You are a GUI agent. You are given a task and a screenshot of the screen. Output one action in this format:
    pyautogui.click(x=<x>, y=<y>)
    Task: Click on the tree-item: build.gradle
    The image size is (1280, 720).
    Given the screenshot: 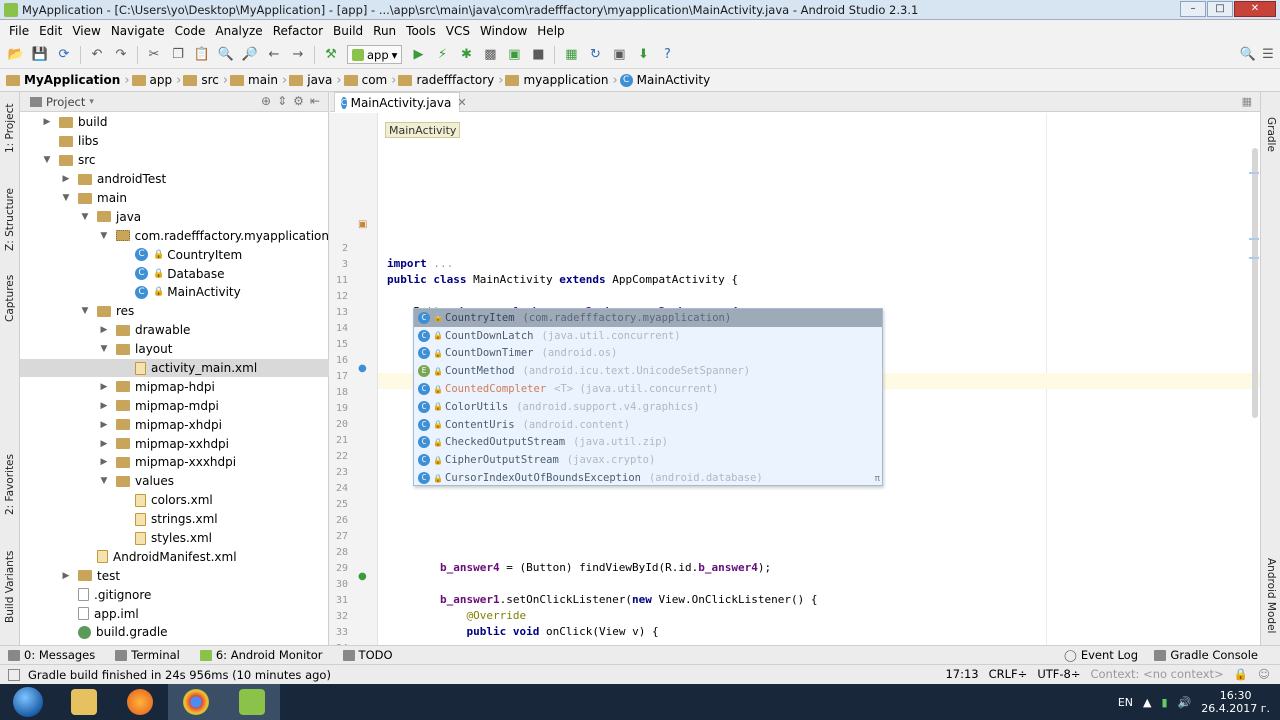 What is the action you would take?
    pyautogui.click(x=174, y=632)
    